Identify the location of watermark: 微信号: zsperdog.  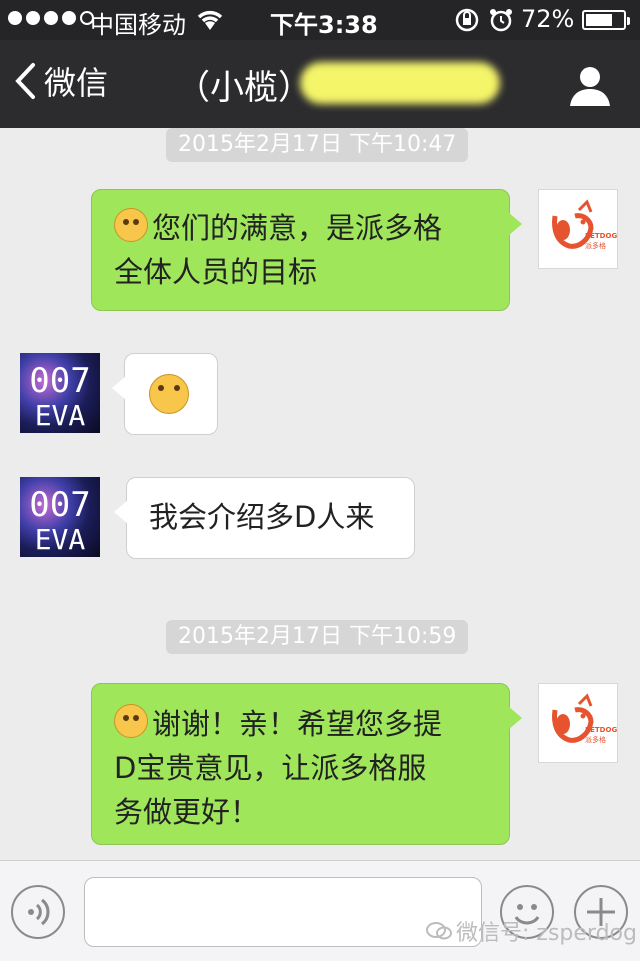
(531, 931).